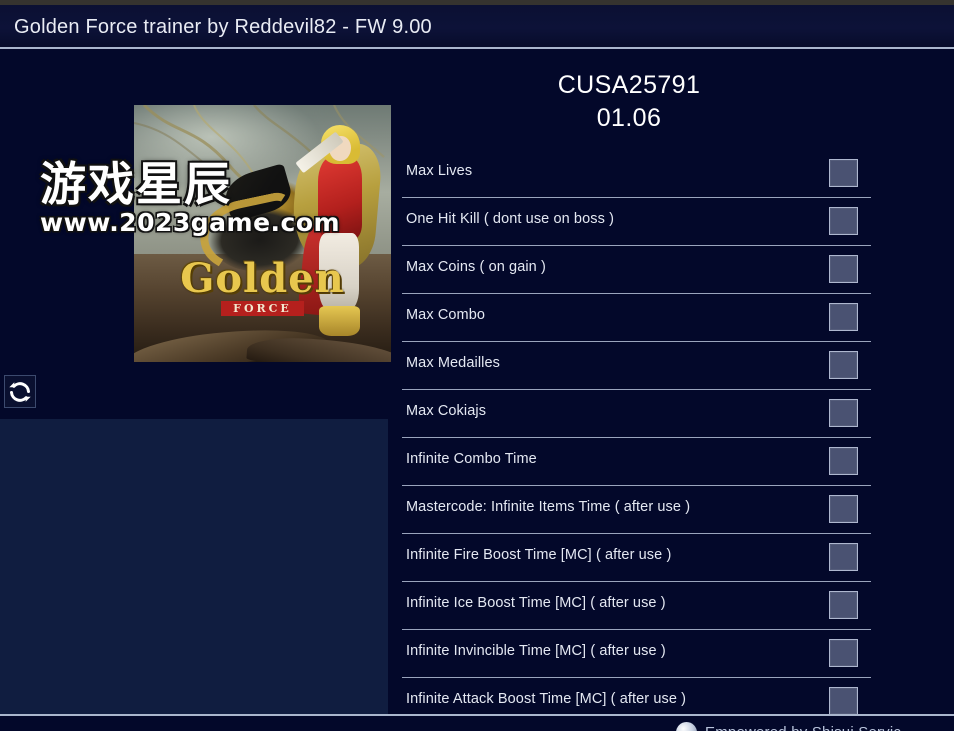 The width and height of the screenshot is (954, 731). I want to click on hero-coat, so click(340, 198).